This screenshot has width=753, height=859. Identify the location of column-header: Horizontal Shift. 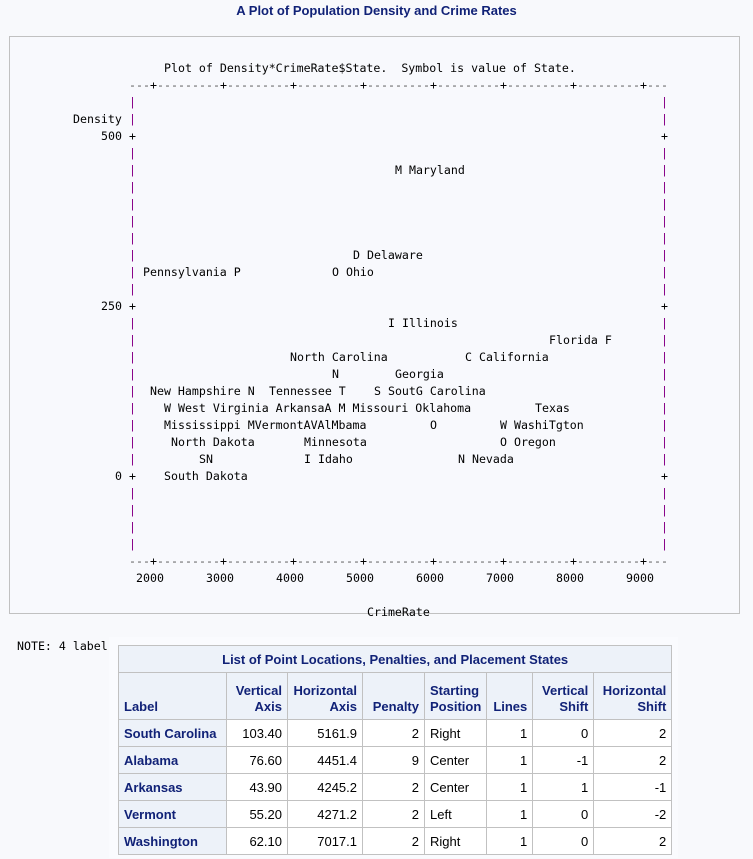
(633, 696).